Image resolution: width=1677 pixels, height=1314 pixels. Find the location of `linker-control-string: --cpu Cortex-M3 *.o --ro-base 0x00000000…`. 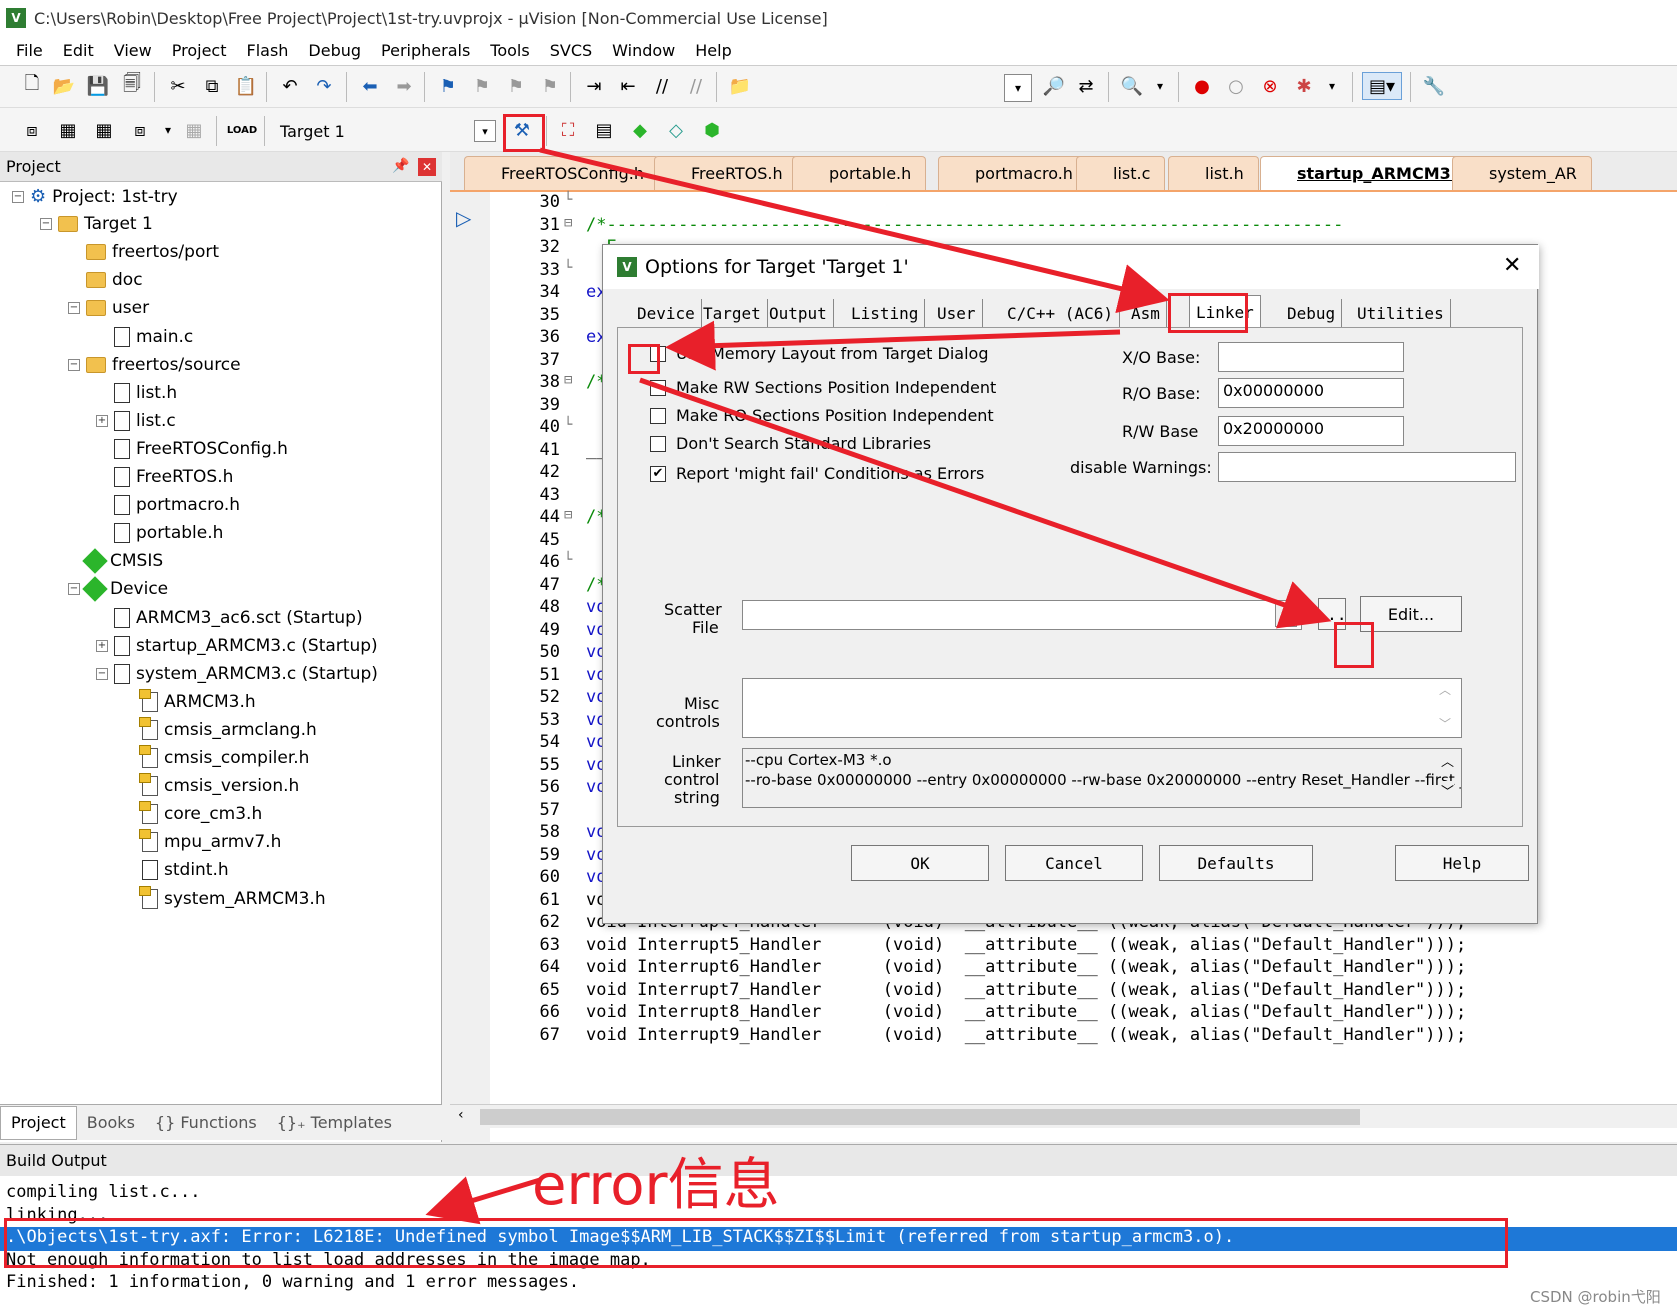

linker-control-string: --cpu Cortex-M3 *.o --ro-base 0x00000000… is located at coordinates (1102, 778).